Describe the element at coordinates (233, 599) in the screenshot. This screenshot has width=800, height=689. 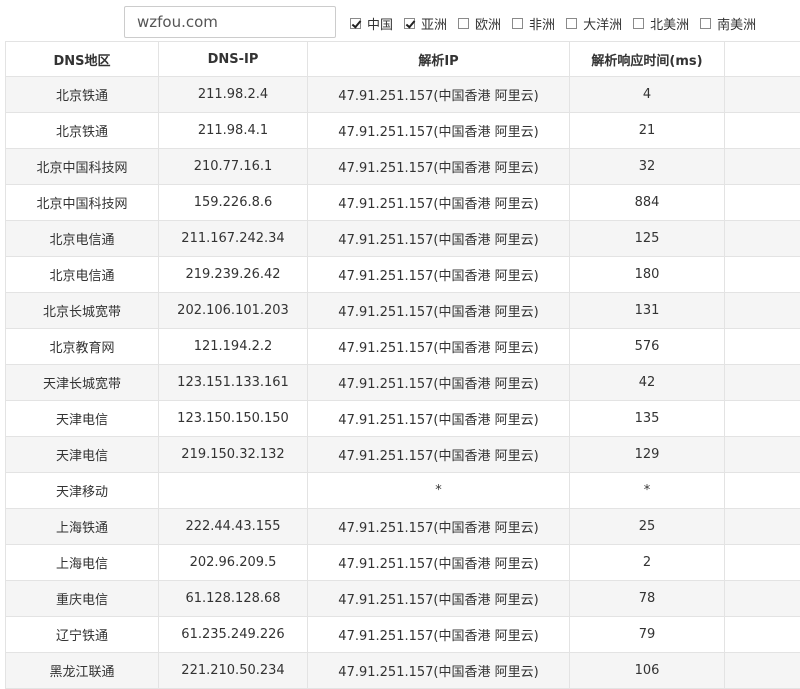
I see `dns-ip-cell: 61.128.128.68` at that location.